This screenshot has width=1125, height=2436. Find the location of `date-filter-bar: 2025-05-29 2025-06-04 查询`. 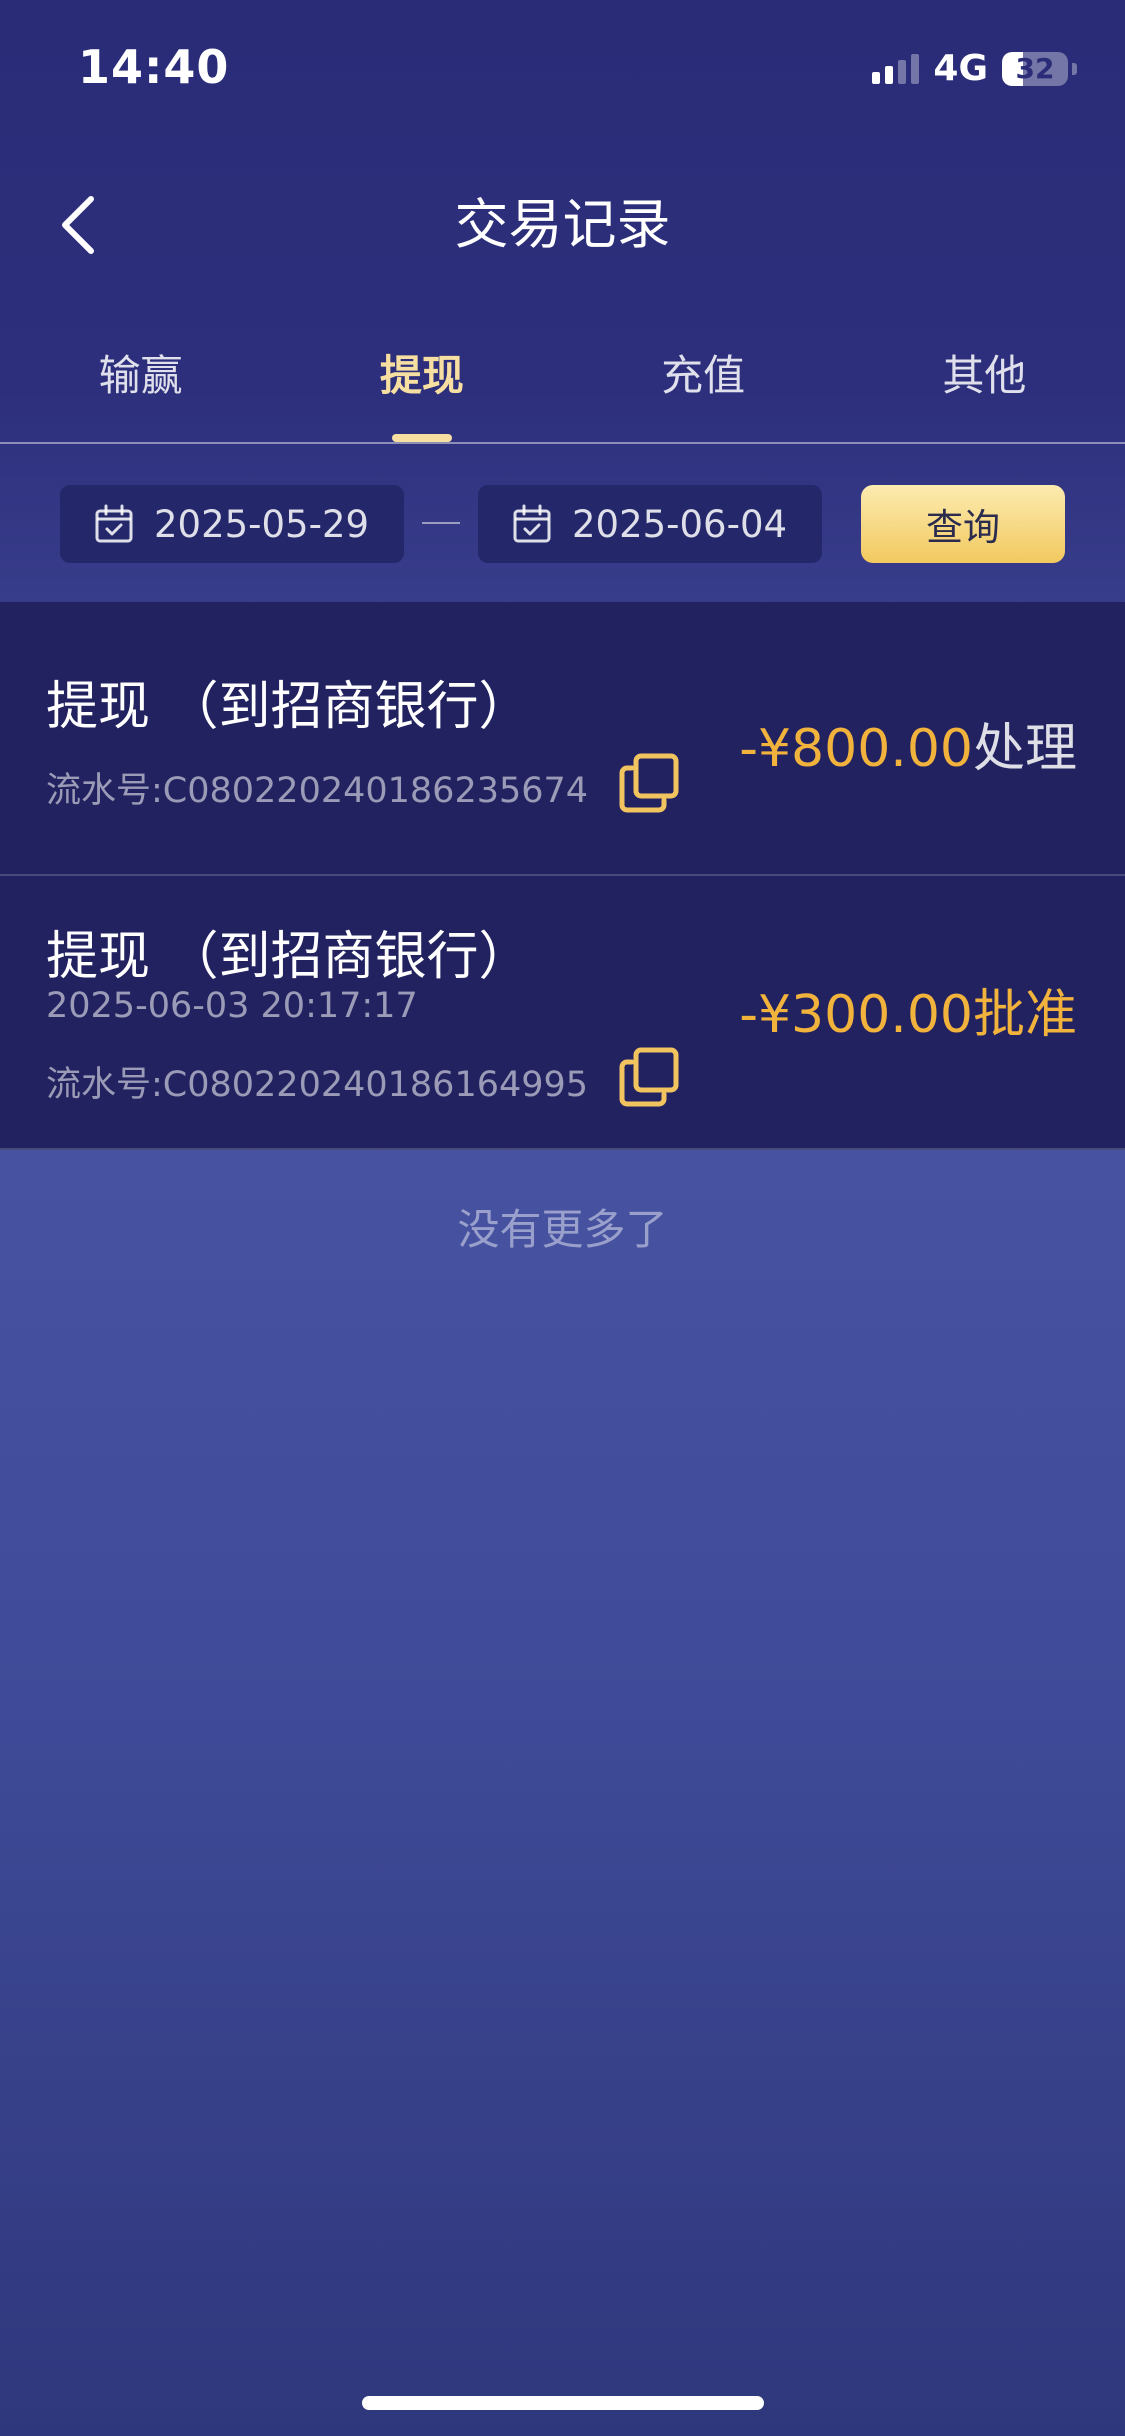

date-filter-bar: 2025-05-29 2025-06-04 查询 is located at coordinates (562, 523).